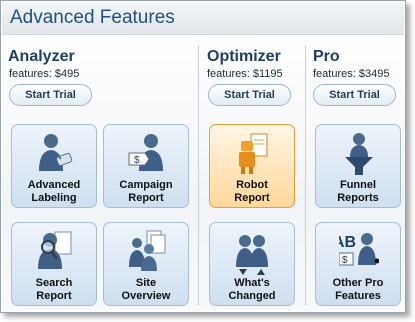  I want to click on start-trial-button-analyzer: Start Trial, so click(50, 95).